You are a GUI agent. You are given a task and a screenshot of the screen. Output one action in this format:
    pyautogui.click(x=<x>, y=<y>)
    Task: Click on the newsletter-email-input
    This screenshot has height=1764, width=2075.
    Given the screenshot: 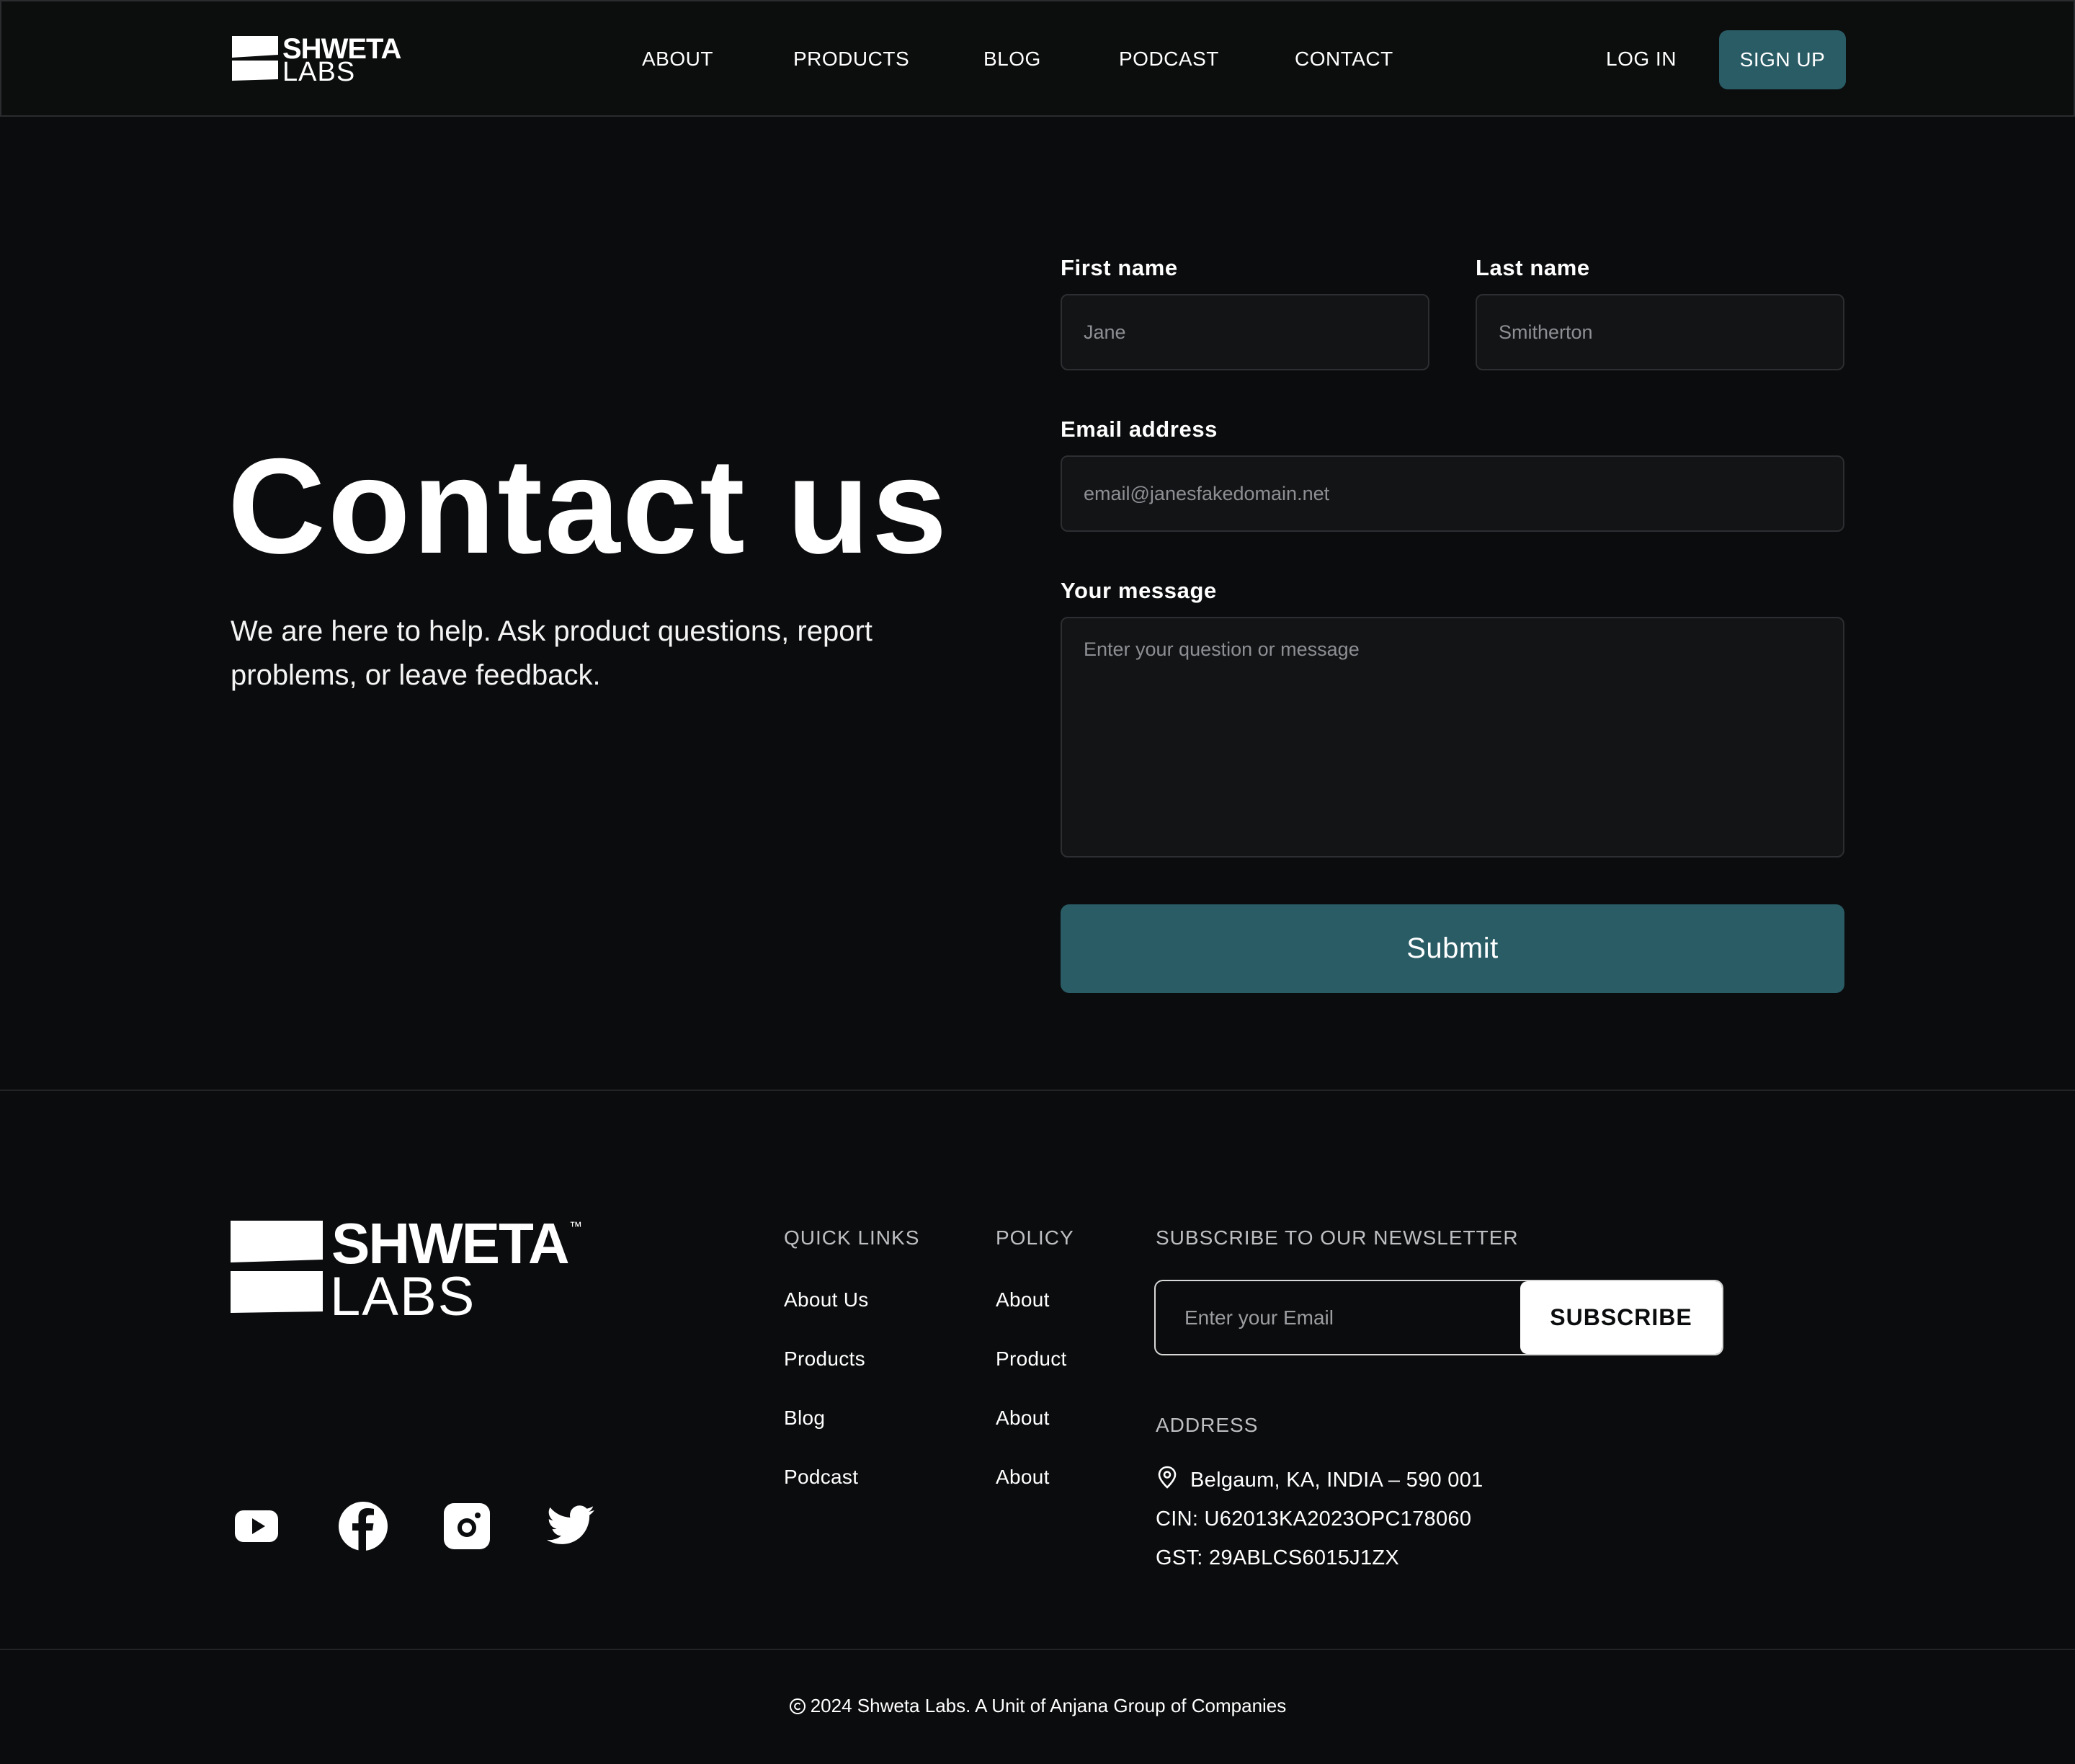 What is the action you would take?
    pyautogui.click(x=1338, y=1317)
    